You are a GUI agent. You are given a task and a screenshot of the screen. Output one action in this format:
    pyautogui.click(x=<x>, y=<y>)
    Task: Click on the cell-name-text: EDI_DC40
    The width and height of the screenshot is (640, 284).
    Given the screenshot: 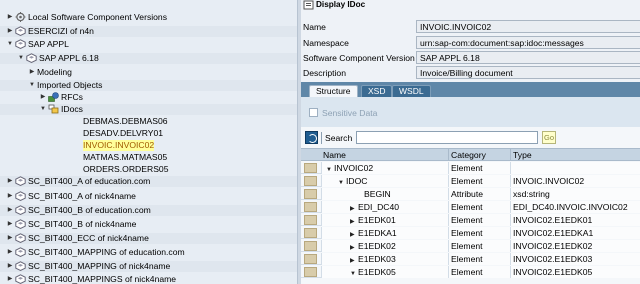 What is the action you would take?
    pyautogui.click(x=379, y=207)
    